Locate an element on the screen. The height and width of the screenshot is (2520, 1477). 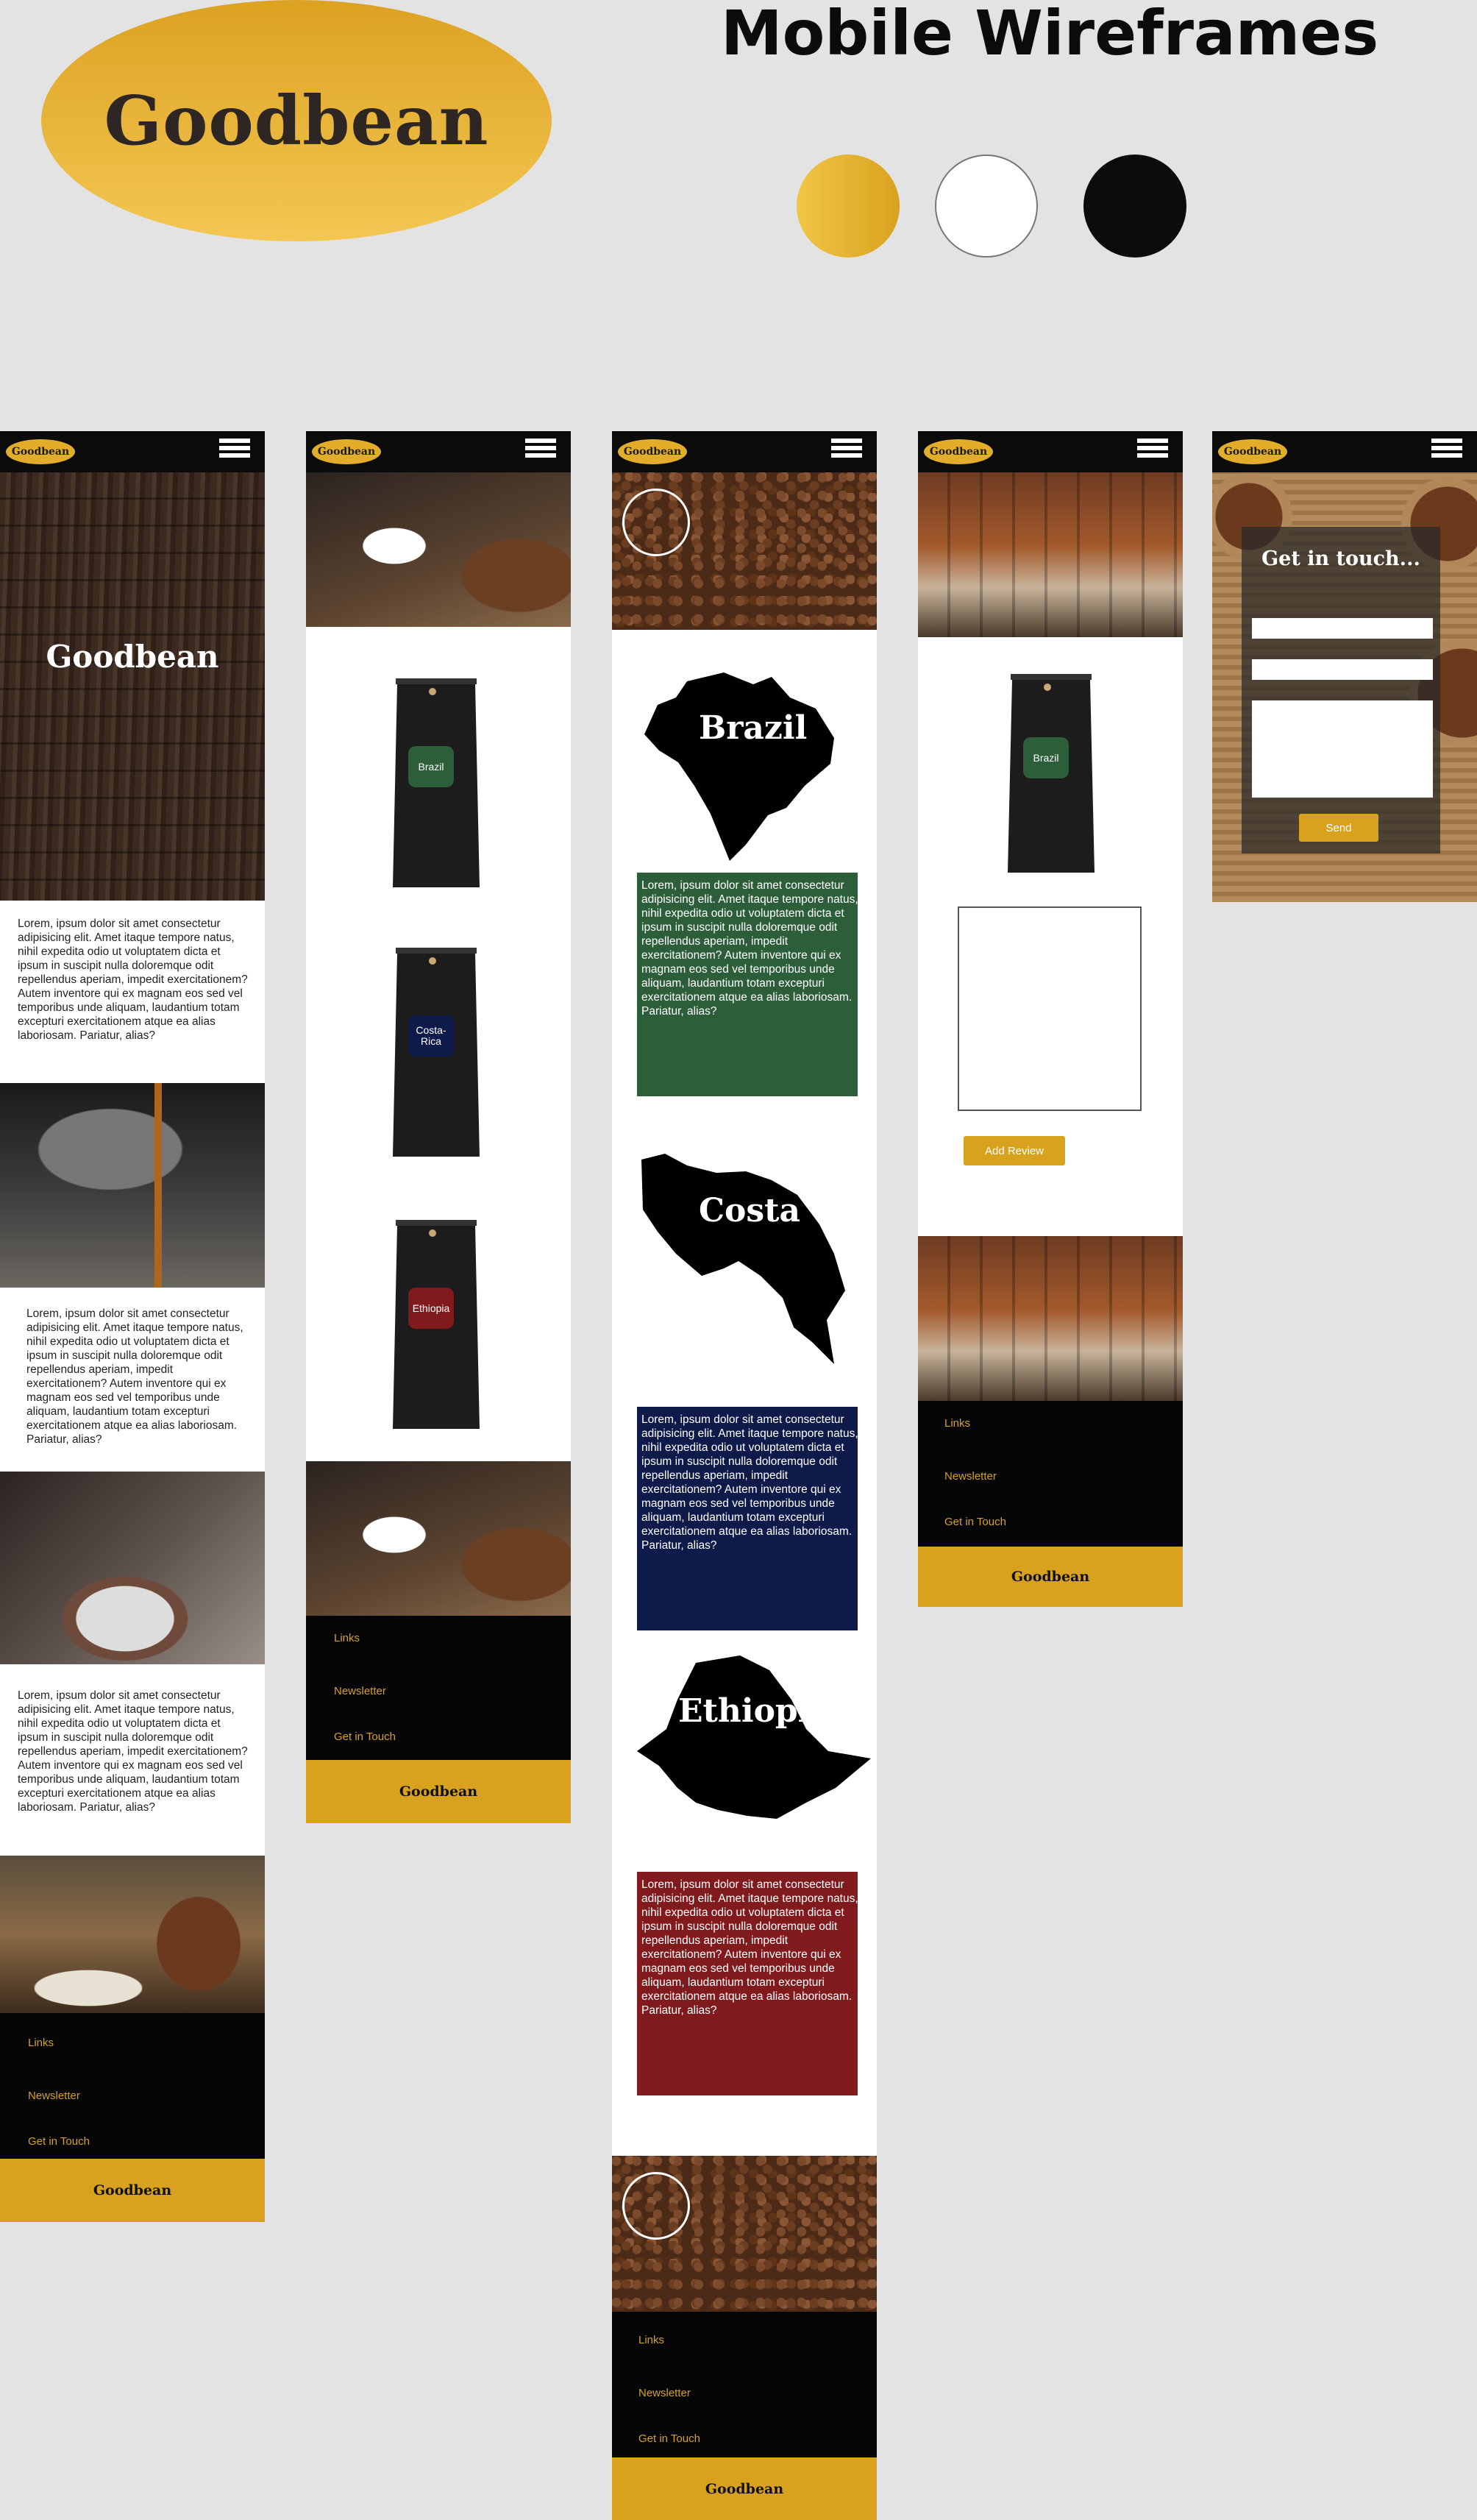
email-input is located at coordinates (1342, 669).